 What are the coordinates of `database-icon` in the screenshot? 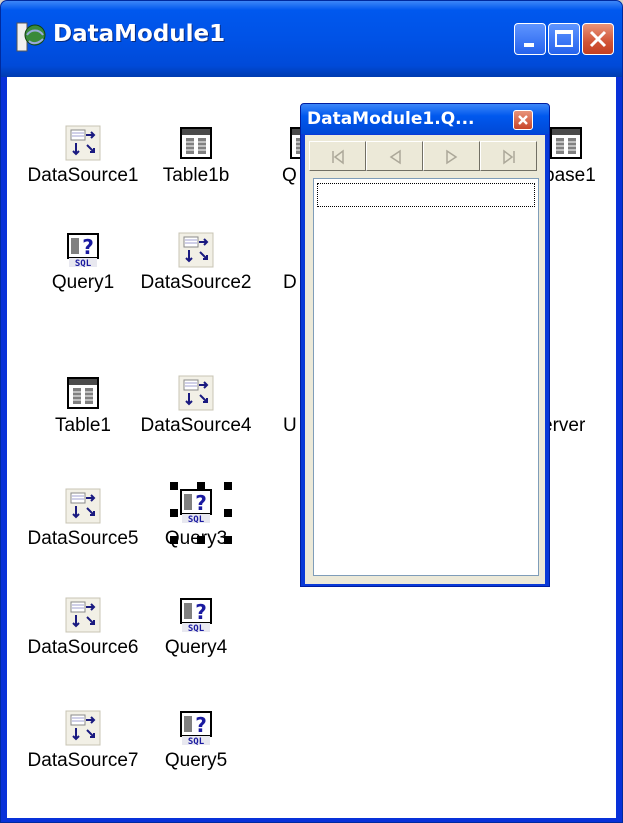 It's located at (566, 143).